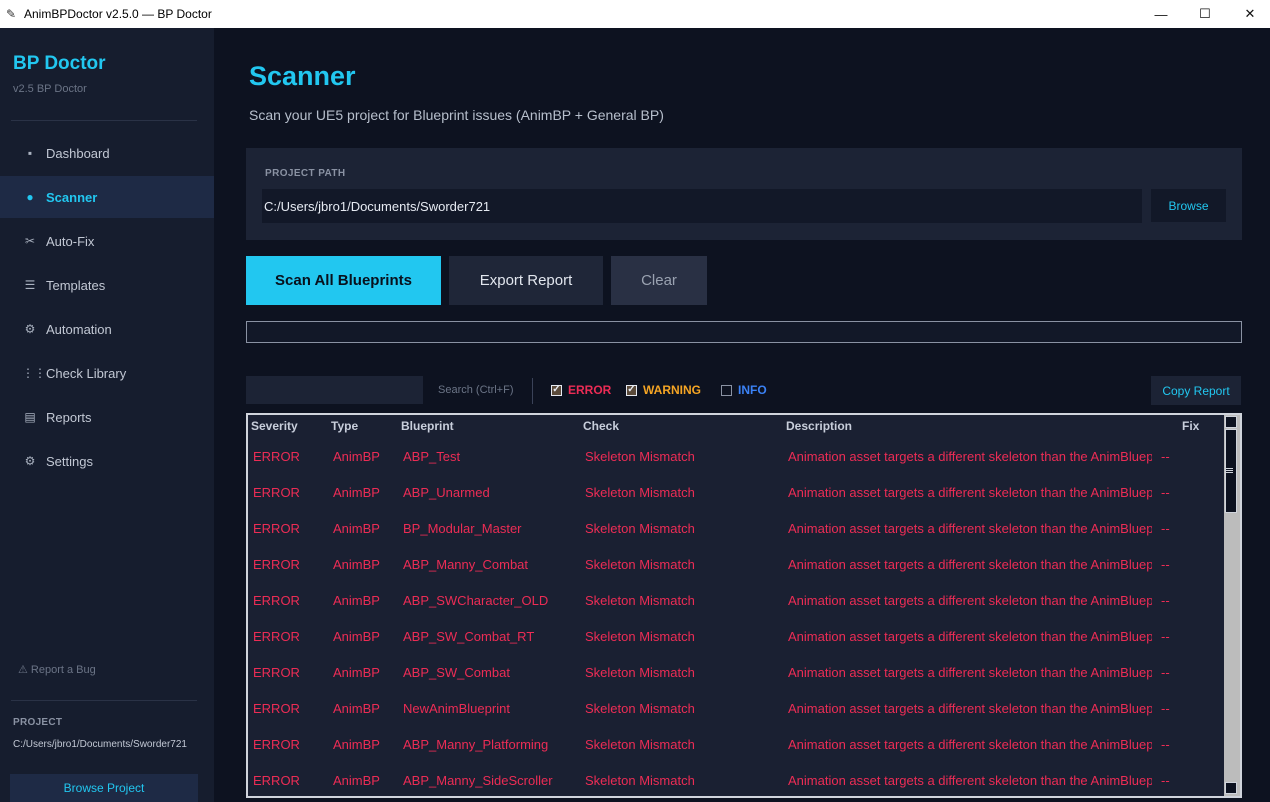 The image size is (1270, 802). What do you see at coordinates (107, 241) in the screenshot?
I see `sidebar-item-auto-fix: ✂ Auto-Fix` at bounding box center [107, 241].